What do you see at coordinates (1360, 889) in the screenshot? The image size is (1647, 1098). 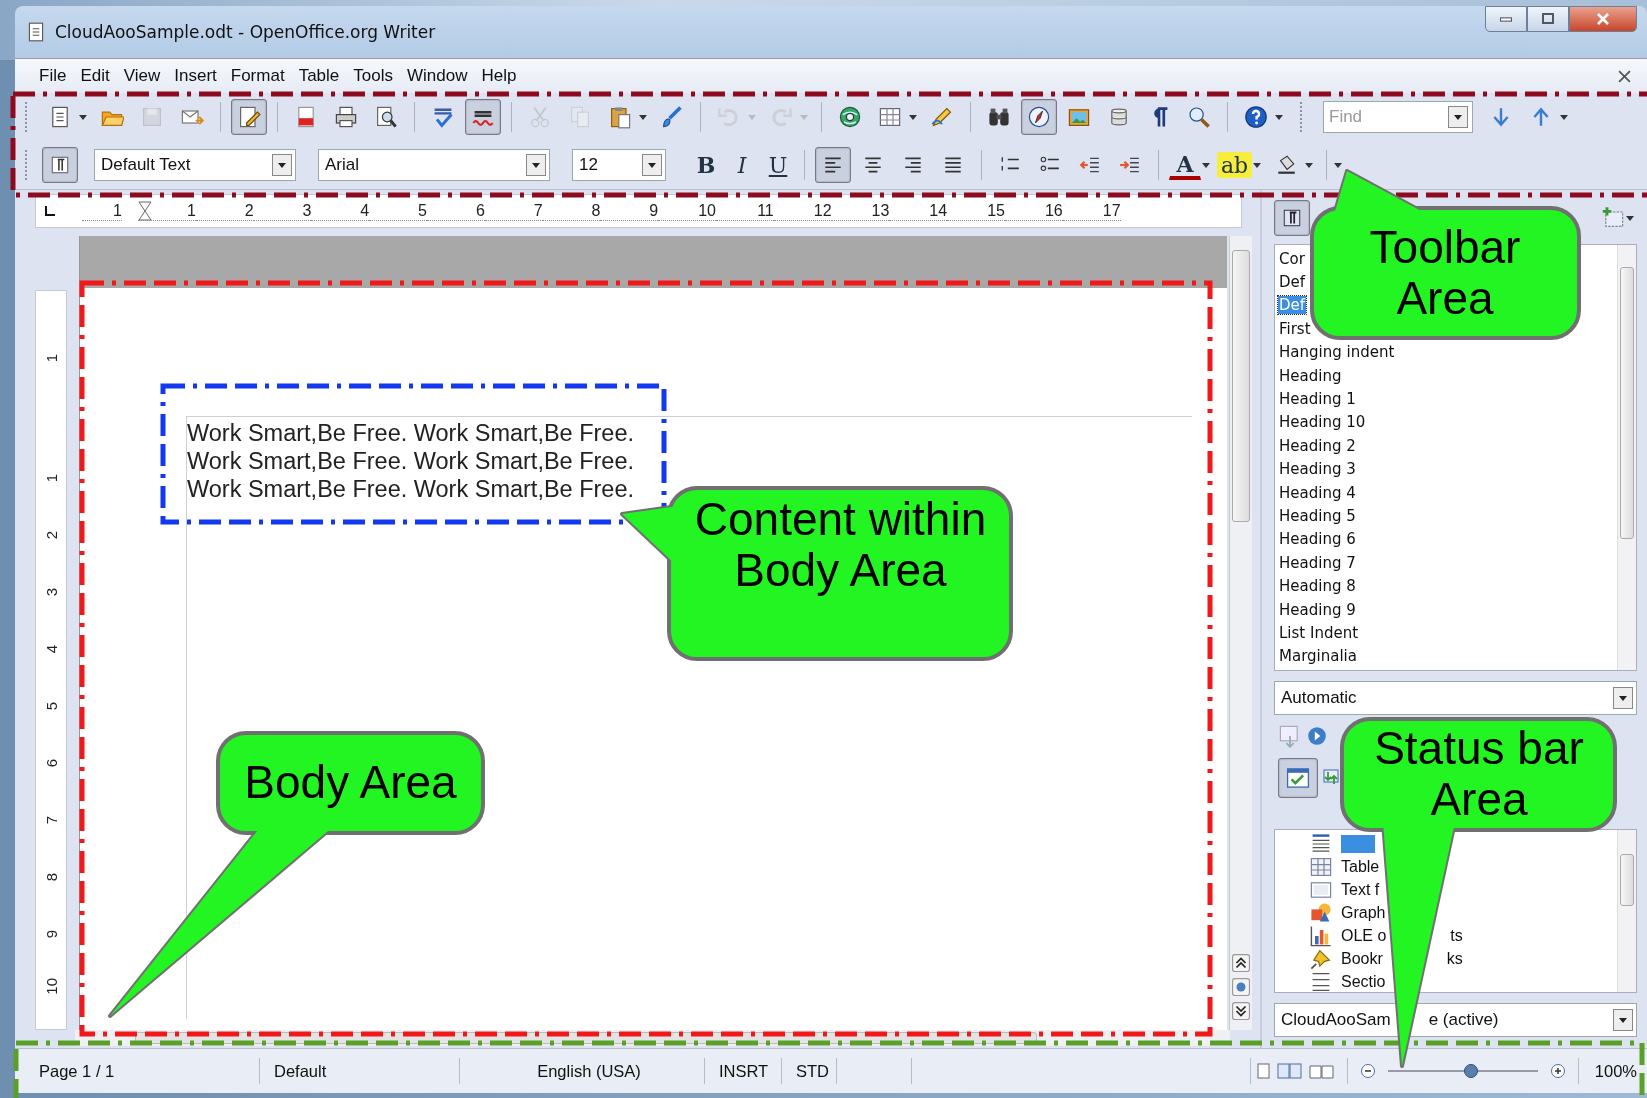 I see `navigator-item: Text f` at bounding box center [1360, 889].